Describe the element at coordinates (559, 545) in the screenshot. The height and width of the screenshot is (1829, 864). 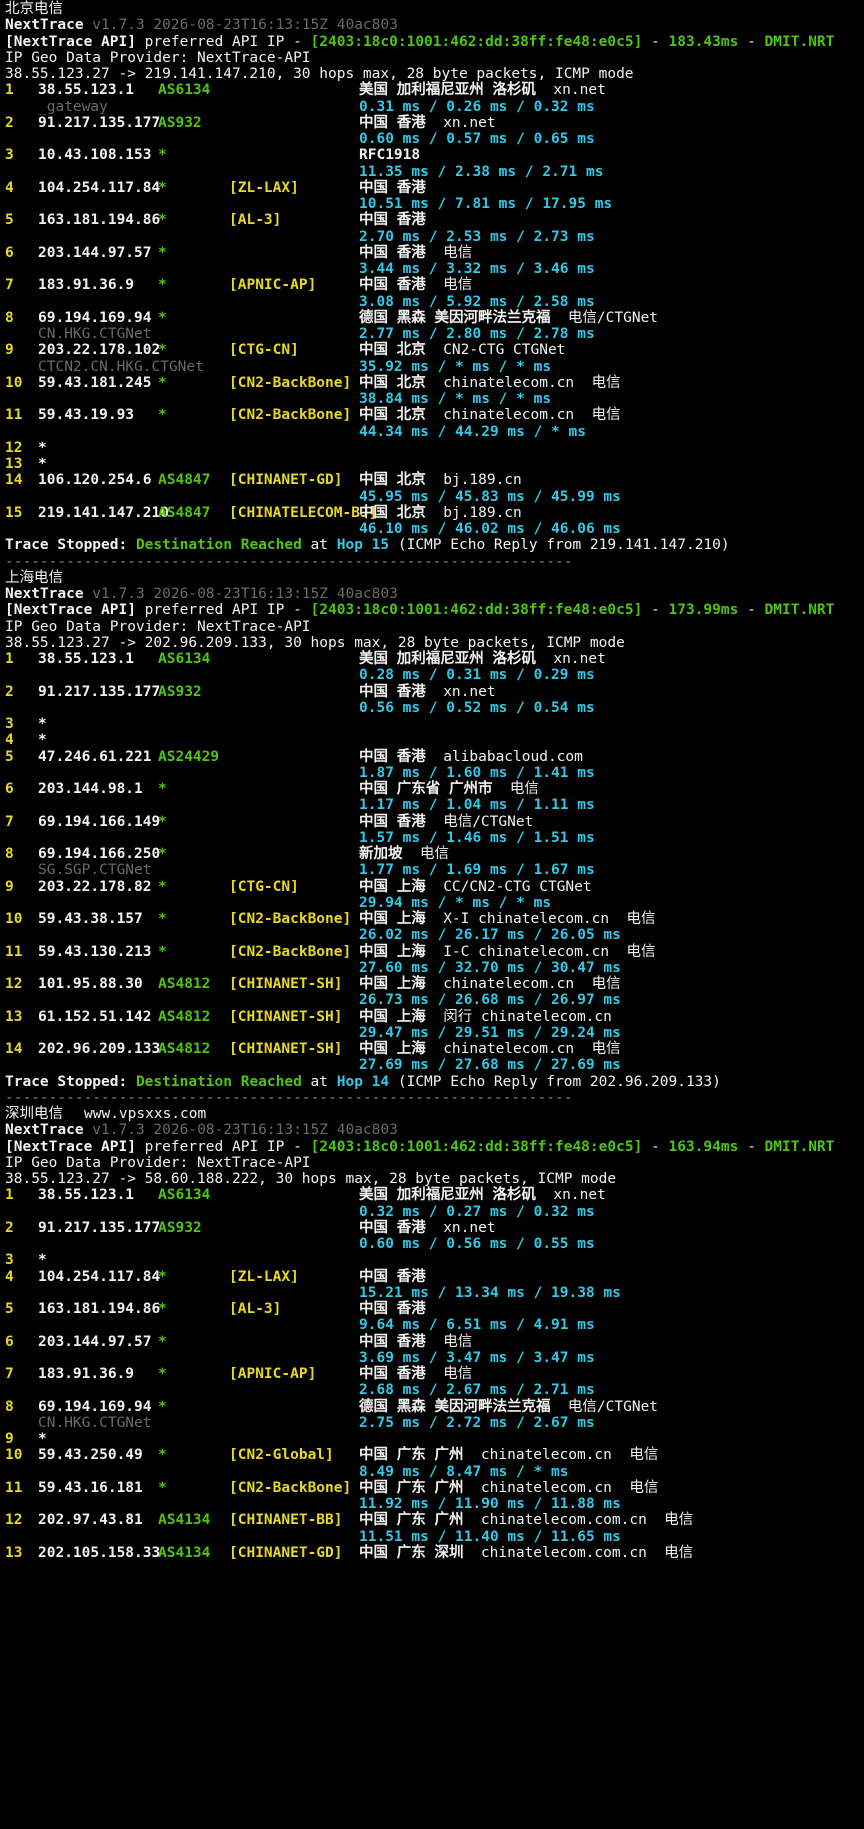
I see `footer-reply: (ICMP Echo Reply from 219.141.147.210)` at that location.